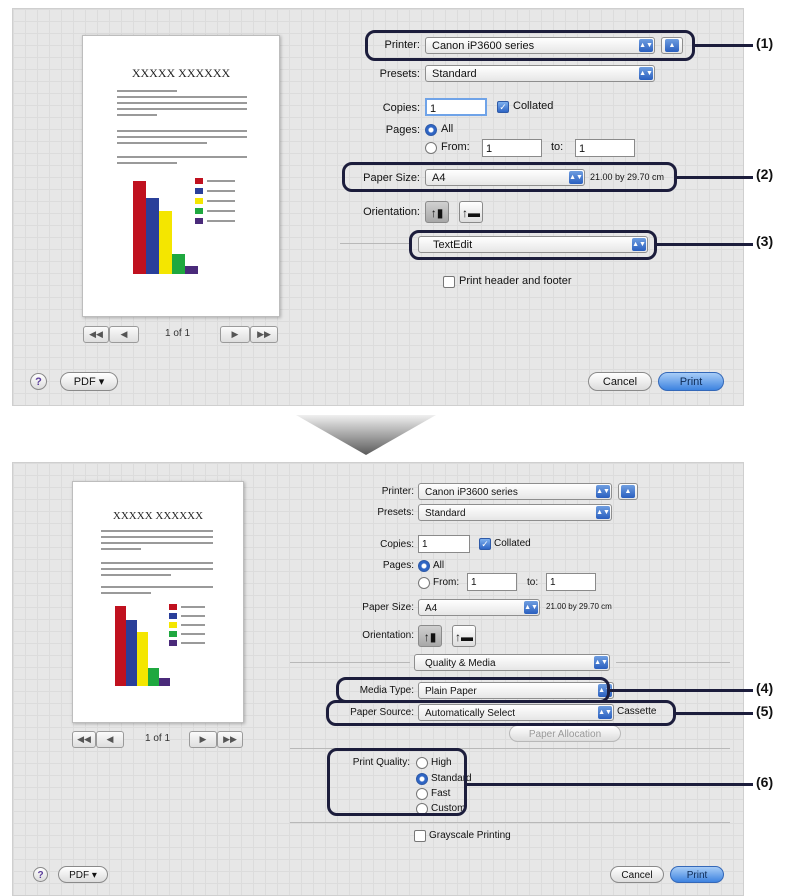 This screenshot has width=801, height=896. Describe the element at coordinates (765, 711) in the screenshot. I see `callout-label-5: (5)` at that location.